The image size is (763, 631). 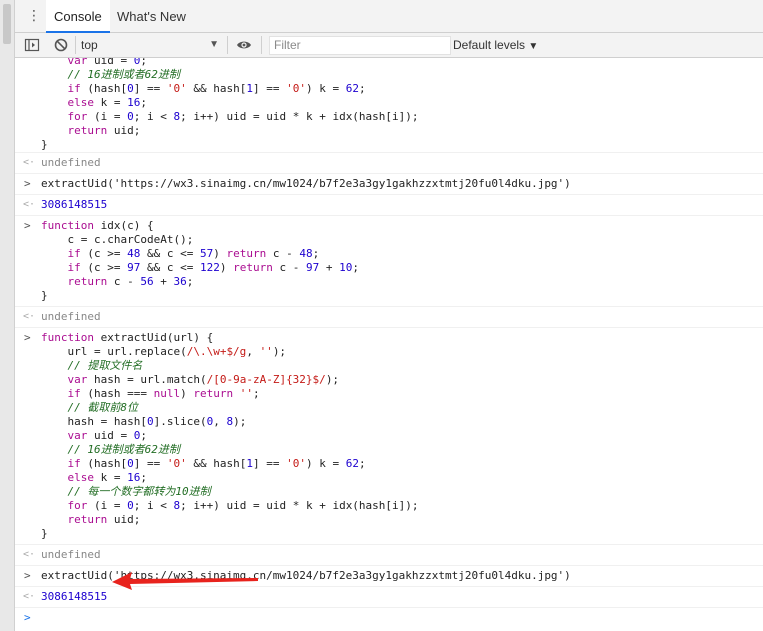 What do you see at coordinates (164, 351) in the screenshot?
I see `code-line: url = url.replace(/\.\w+$/g, '');` at bounding box center [164, 351].